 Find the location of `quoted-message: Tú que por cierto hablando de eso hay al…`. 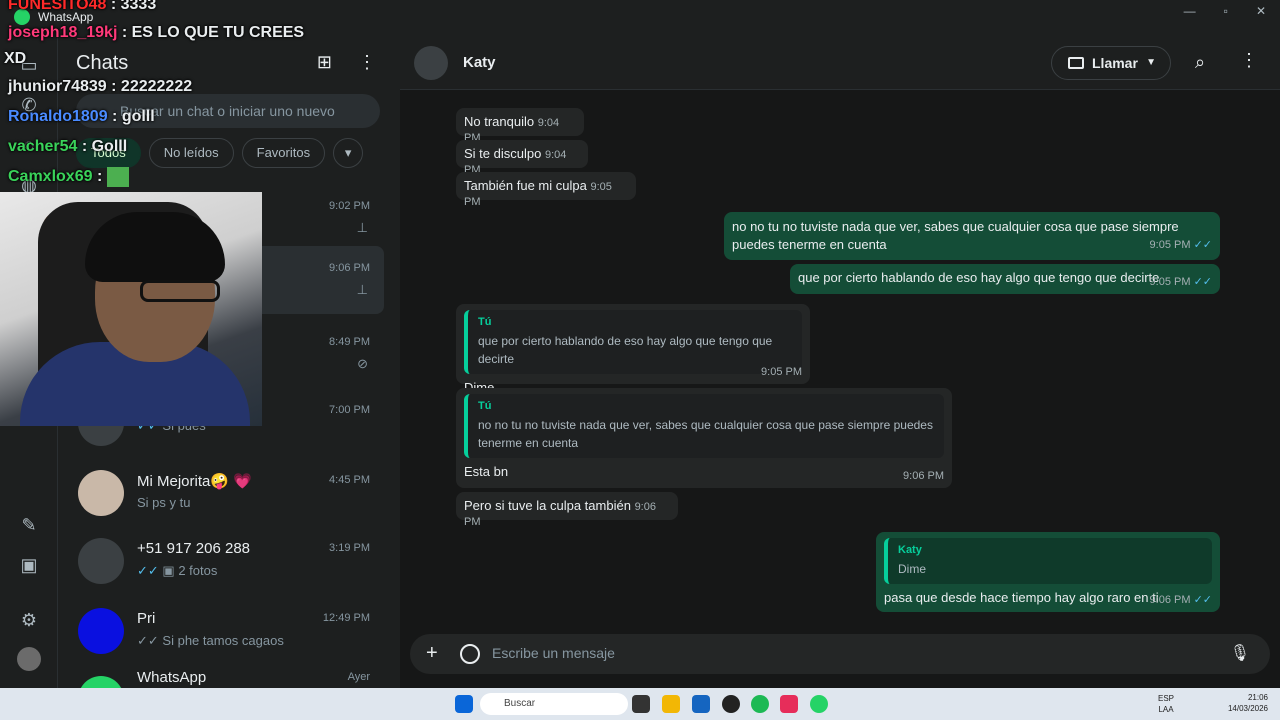

quoted-message: Tú que por cierto hablando de eso hay al… is located at coordinates (633, 342).